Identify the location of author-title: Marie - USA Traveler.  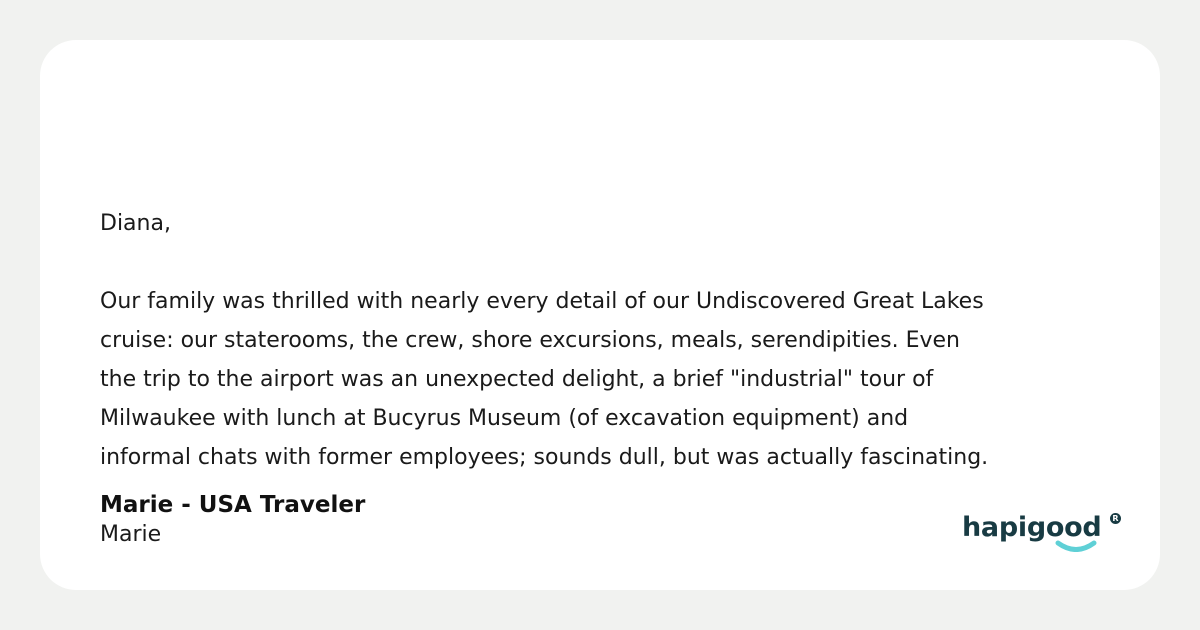
(233, 505).